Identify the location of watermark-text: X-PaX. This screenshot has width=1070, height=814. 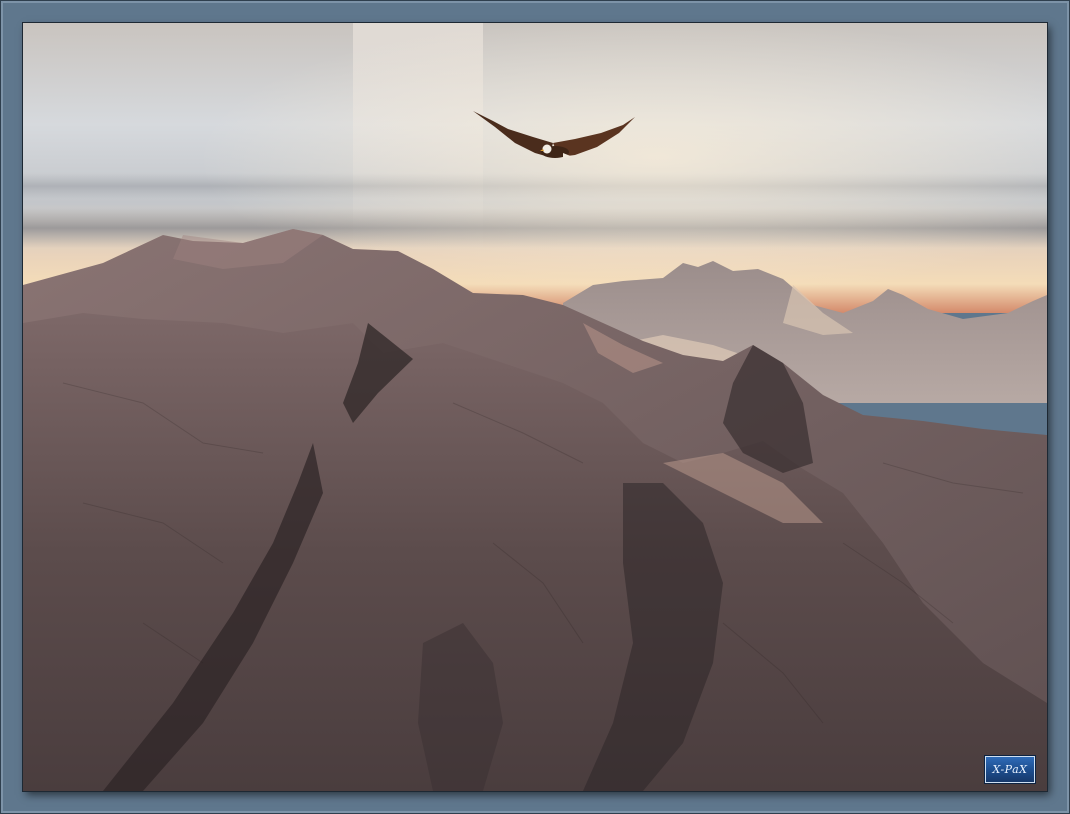
(1010, 769).